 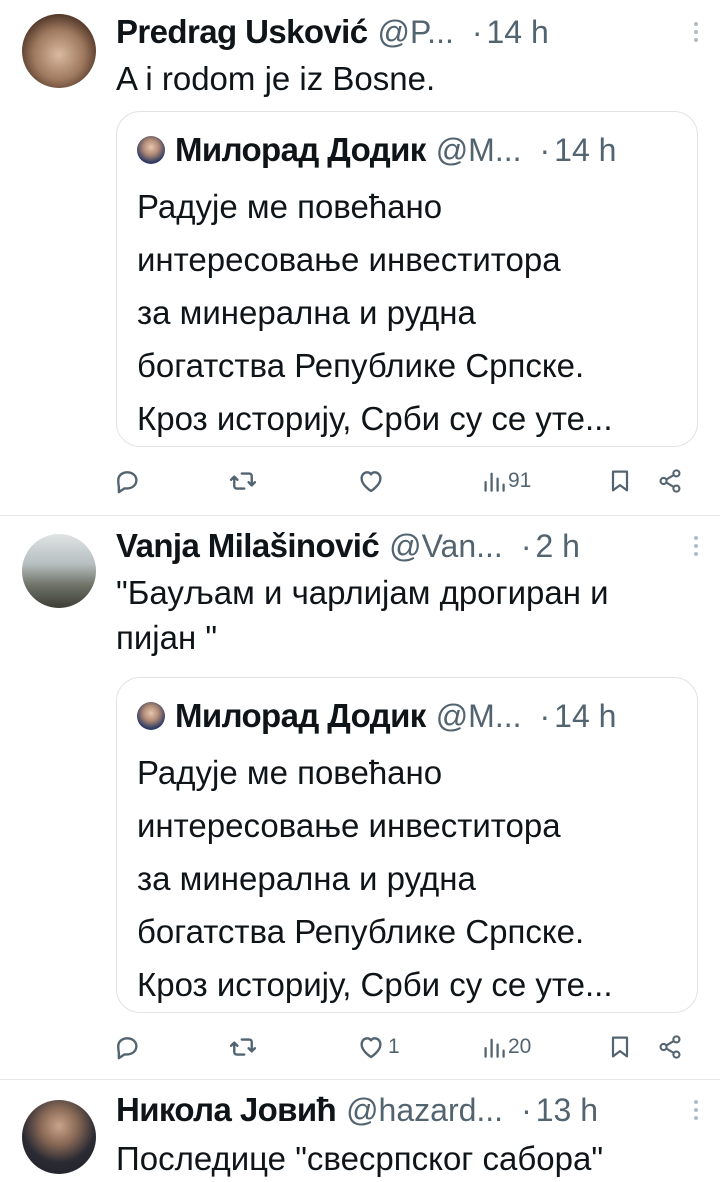 What do you see at coordinates (276, 78) in the screenshot?
I see `tweet-text: A i rodom je iz Bosne.` at bounding box center [276, 78].